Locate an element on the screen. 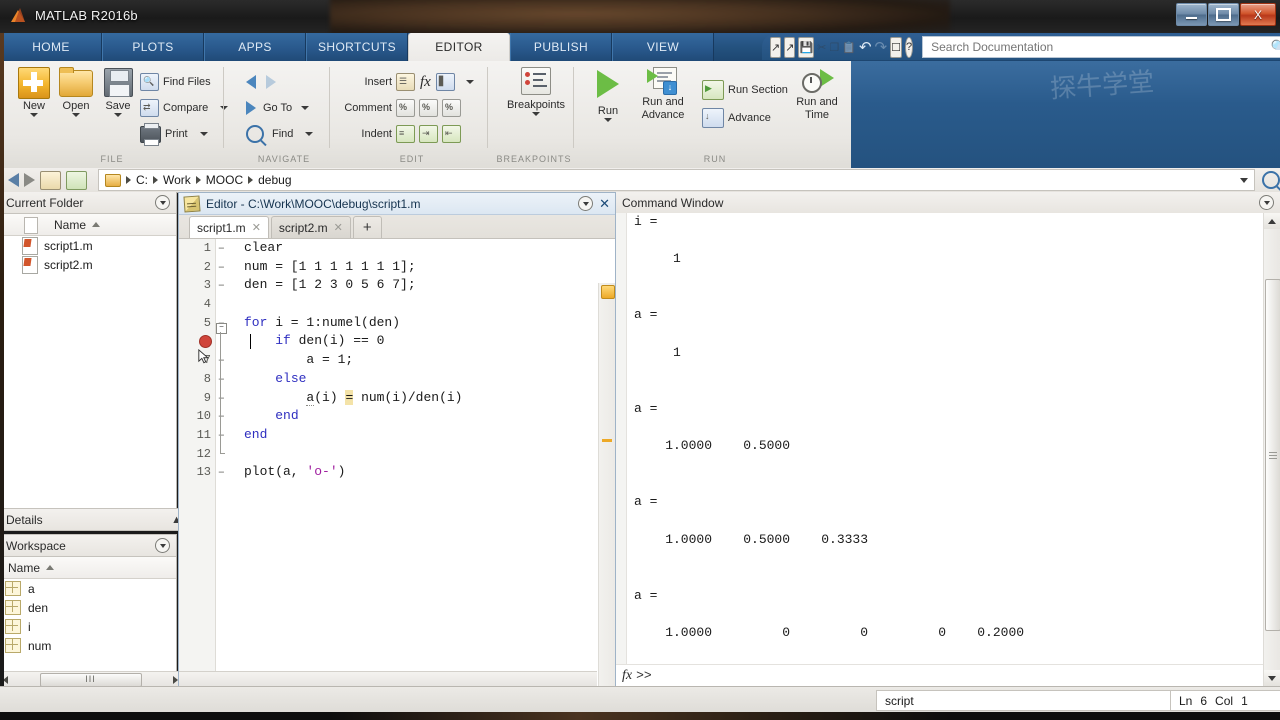 This screenshot has height=720, width=1280. run-and-advance-button: ↓ Run and Advance is located at coordinates (663, 94).